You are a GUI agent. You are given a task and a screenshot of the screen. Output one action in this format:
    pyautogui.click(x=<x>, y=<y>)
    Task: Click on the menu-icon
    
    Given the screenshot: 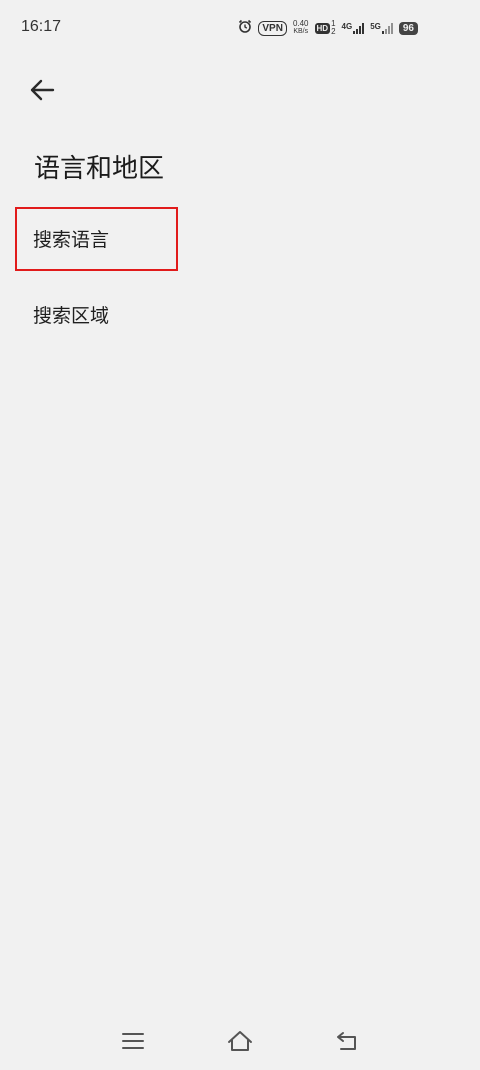 What is the action you would take?
    pyautogui.click(x=133, y=1043)
    